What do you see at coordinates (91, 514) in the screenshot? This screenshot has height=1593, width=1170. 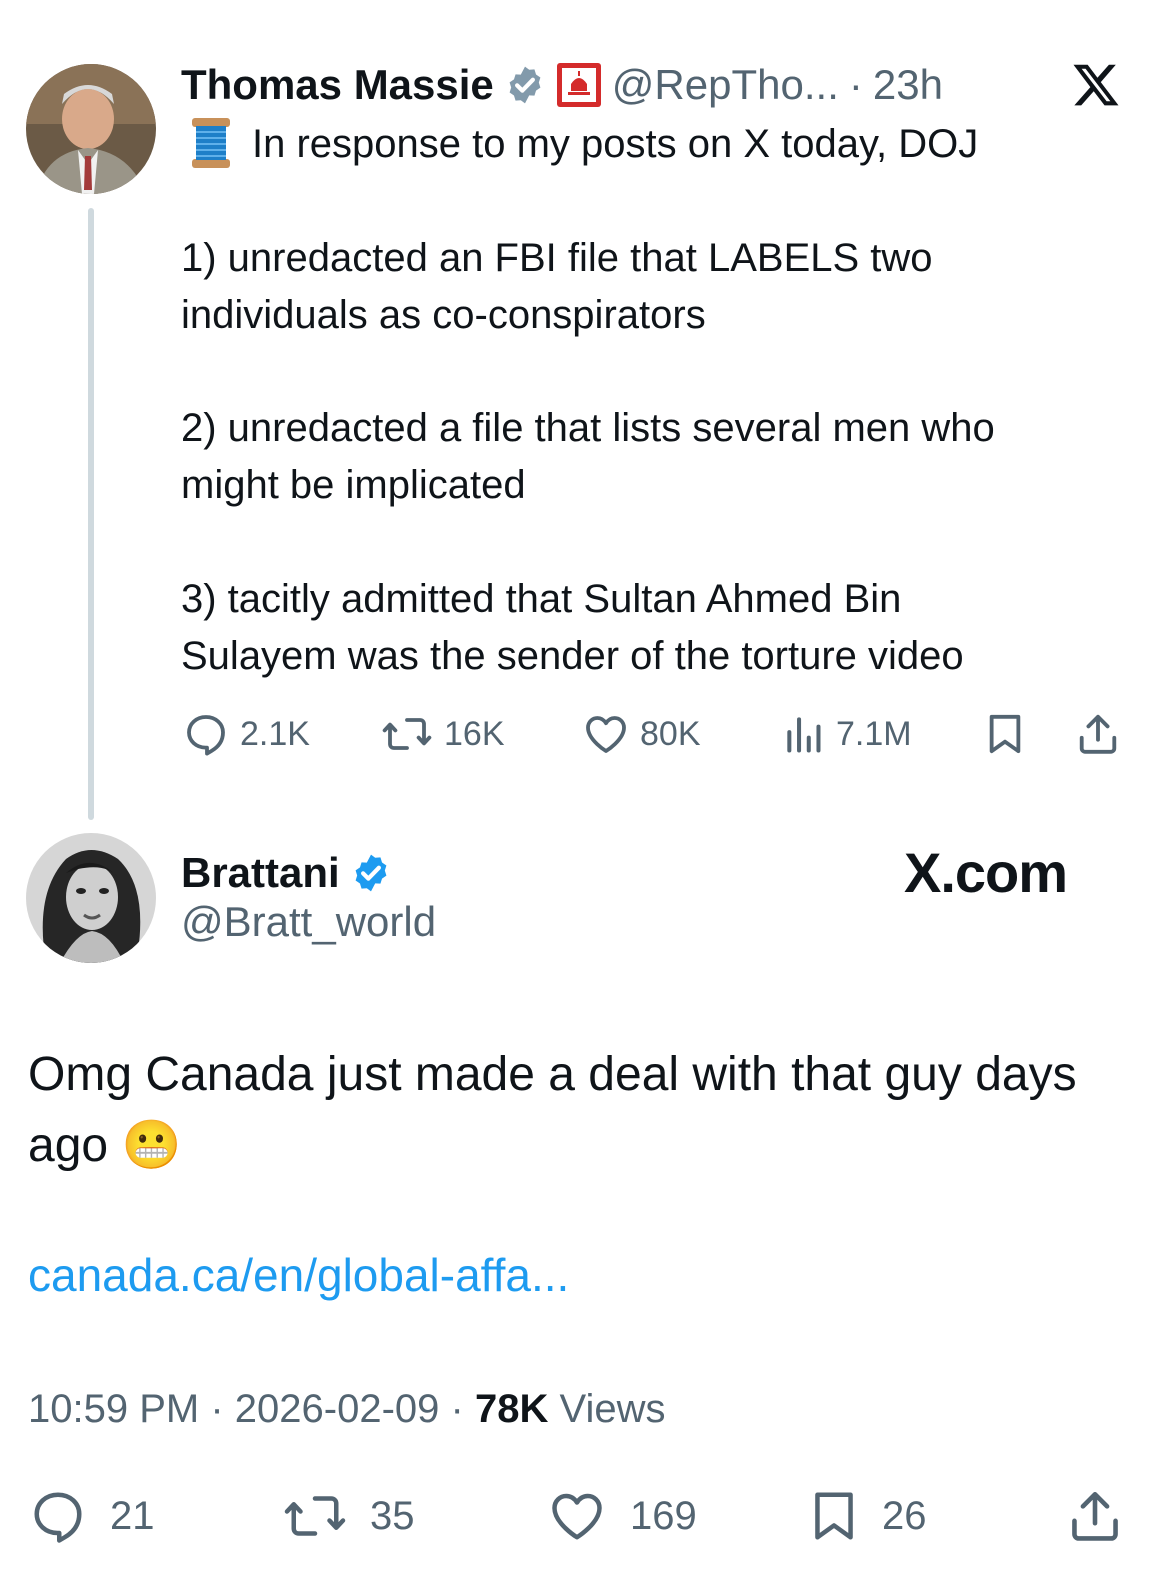 I see `thread-connector-line` at bounding box center [91, 514].